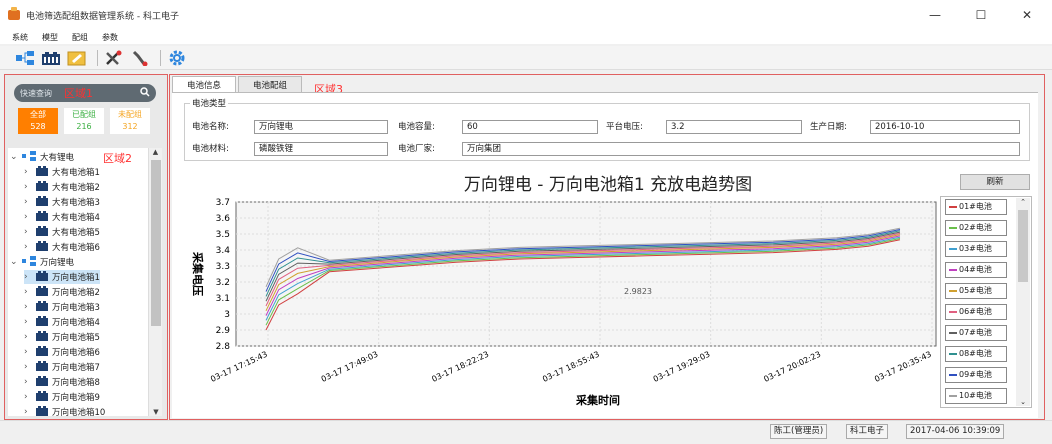  I want to click on legend-item: 10#电池, so click(976, 396).